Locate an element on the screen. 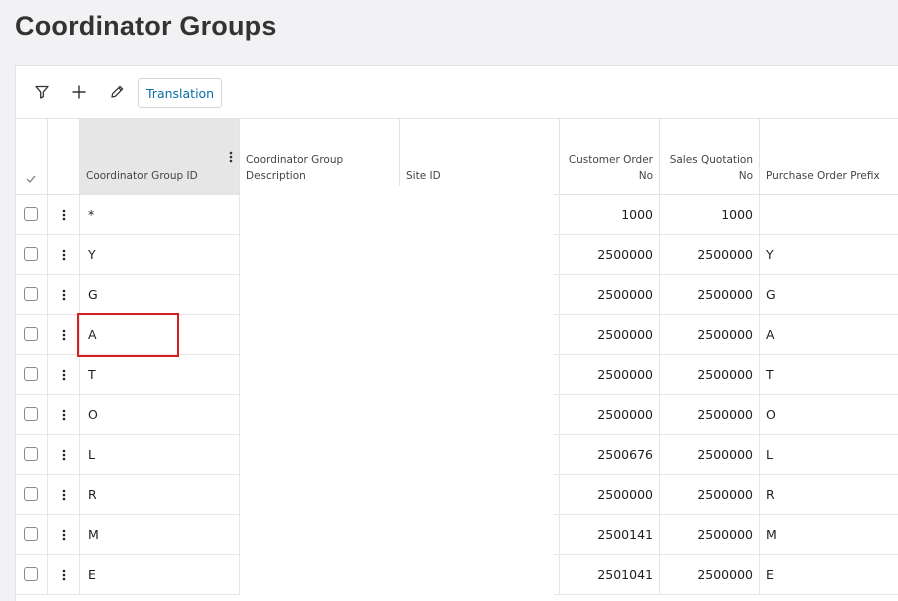 This screenshot has height=601, width=898. cell-purchase-order-prefix: A is located at coordinates (829, 334).